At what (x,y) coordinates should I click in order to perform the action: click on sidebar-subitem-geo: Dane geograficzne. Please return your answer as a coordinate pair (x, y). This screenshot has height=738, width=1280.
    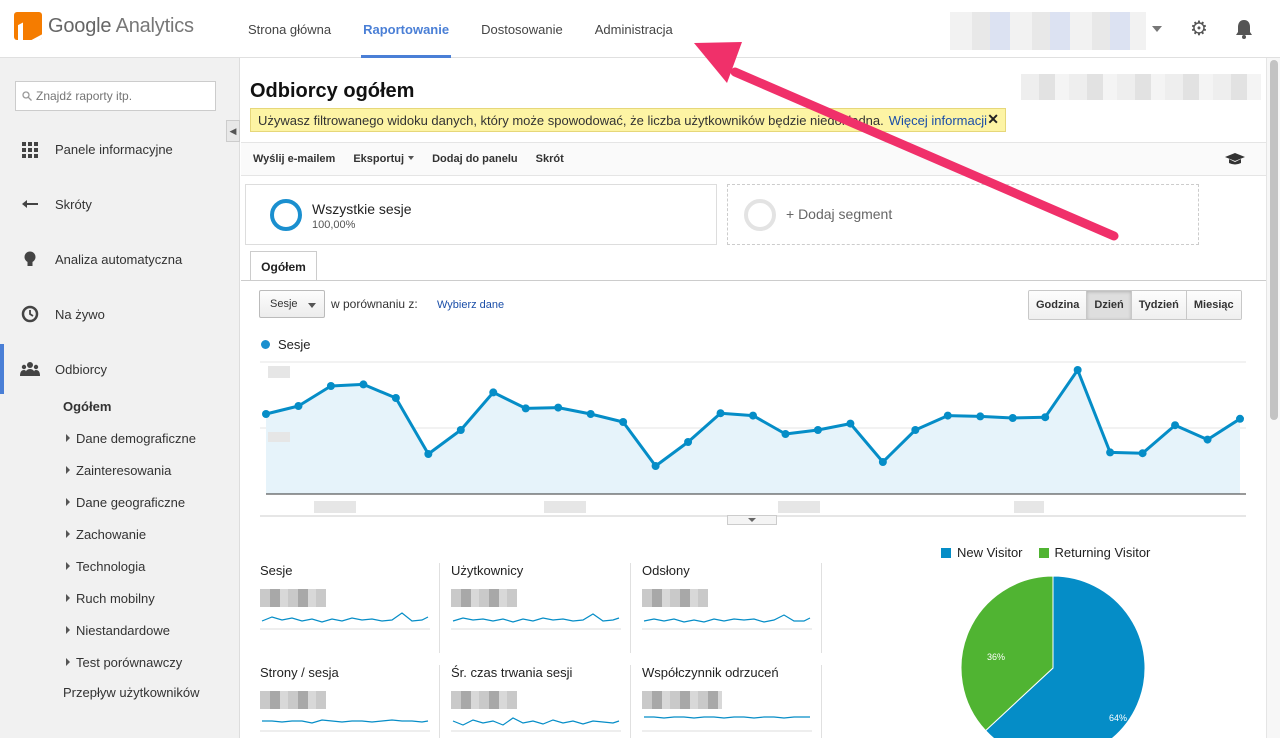
    Looking at the image, I should click on (125, 502).